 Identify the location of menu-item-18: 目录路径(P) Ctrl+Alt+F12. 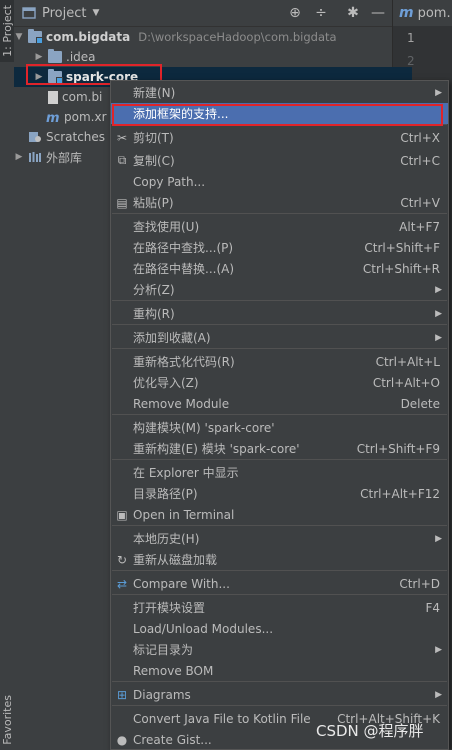
(279, 493).